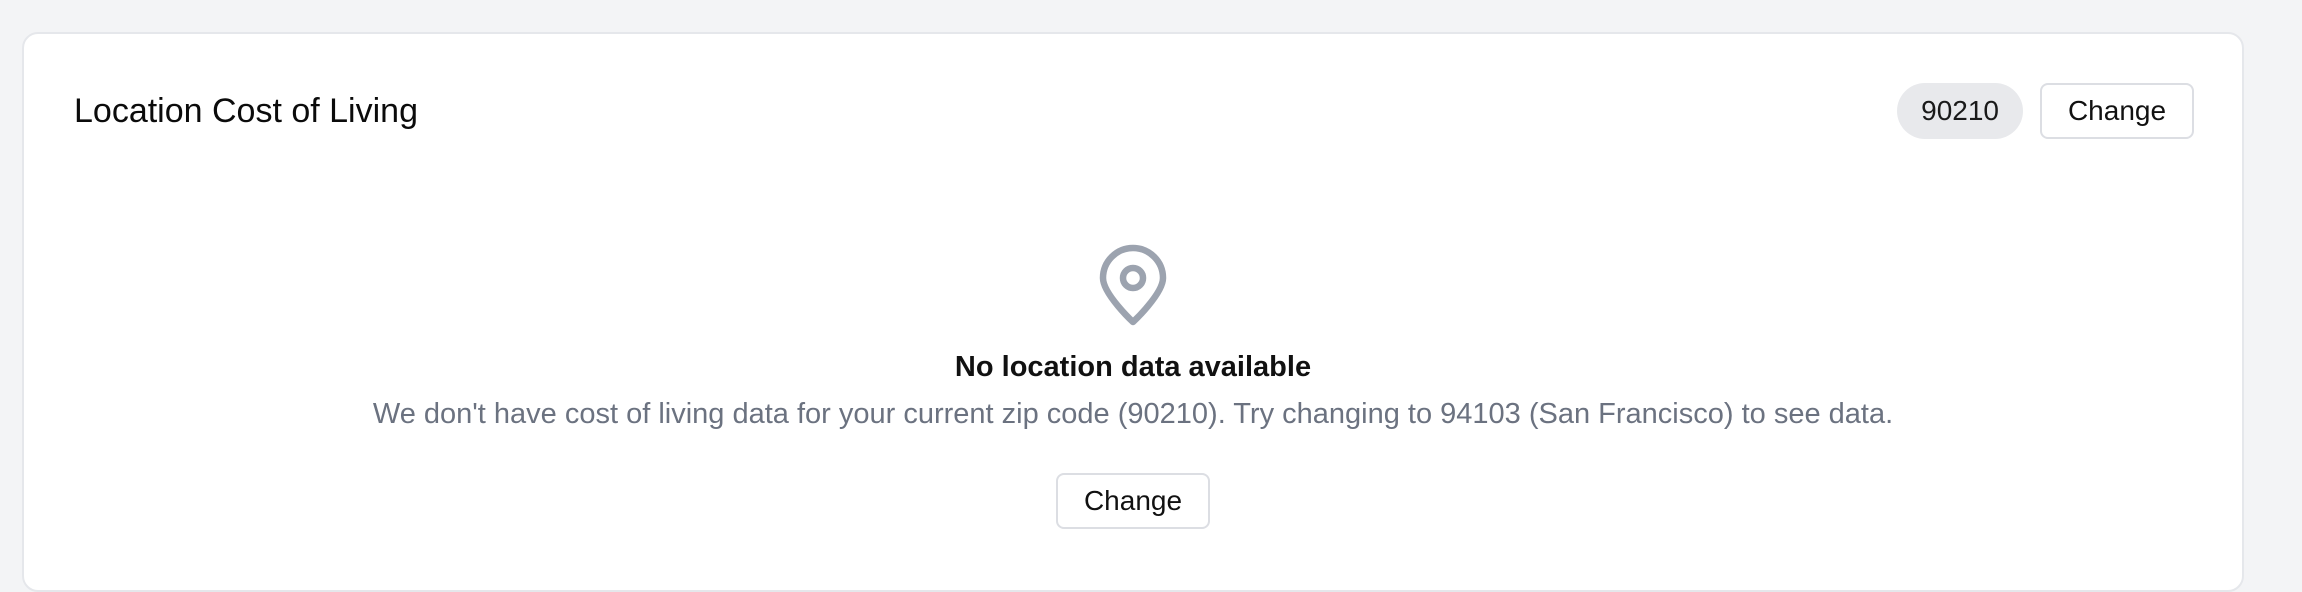 The width and height of the screenshot is (2302, 592). Describe the element at coordinates (1133, 286) in the screenshot. I see `map-pin-icon` at that location.